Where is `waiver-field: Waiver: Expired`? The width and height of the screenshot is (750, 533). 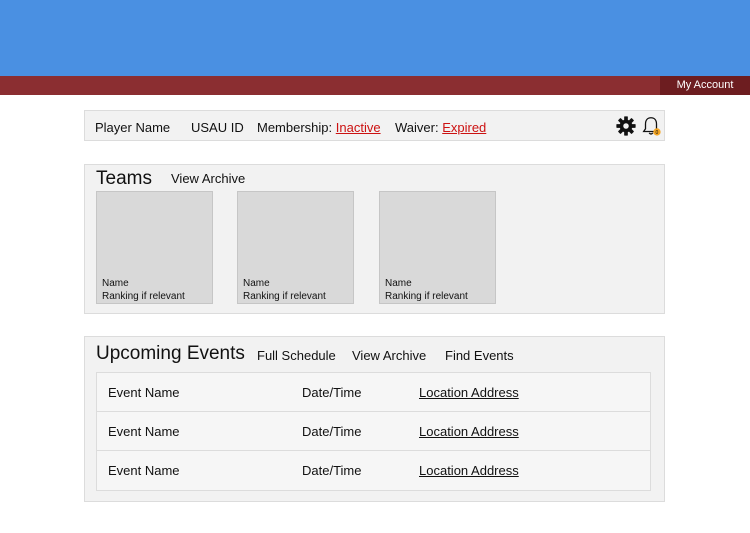 waiver-field: Waiver: Expired is located at coordinates (440, 127).